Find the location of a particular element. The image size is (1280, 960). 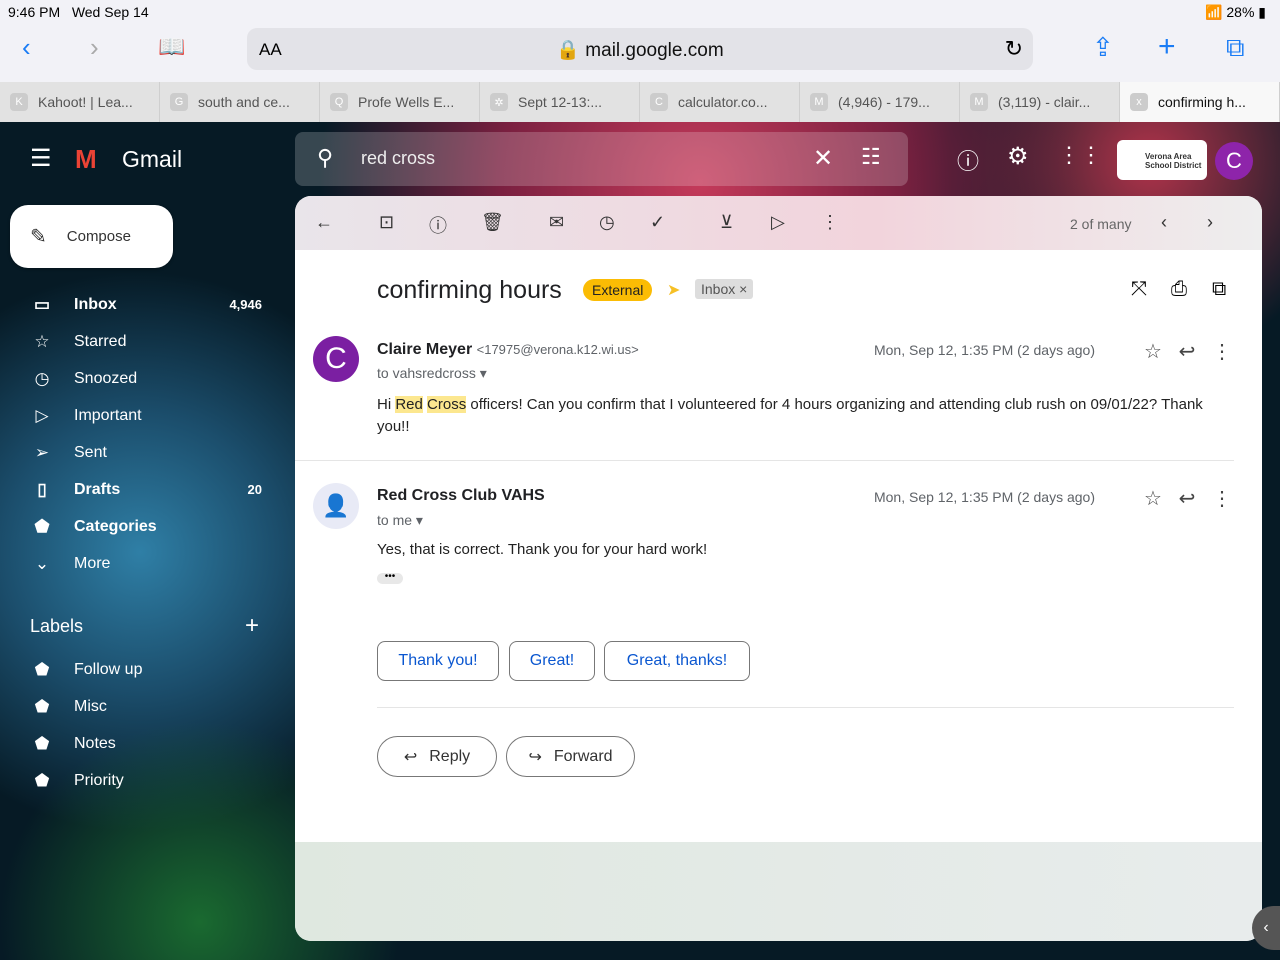

favicon-icon: G is located at coordinates (179, 102).